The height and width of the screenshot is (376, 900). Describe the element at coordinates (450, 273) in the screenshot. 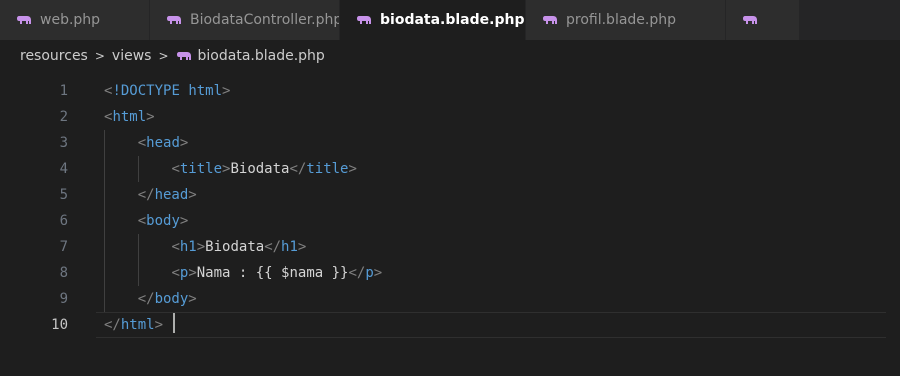

I see `code-line: 8 <p>Nama : {{ $nama }}</p>` at that location.